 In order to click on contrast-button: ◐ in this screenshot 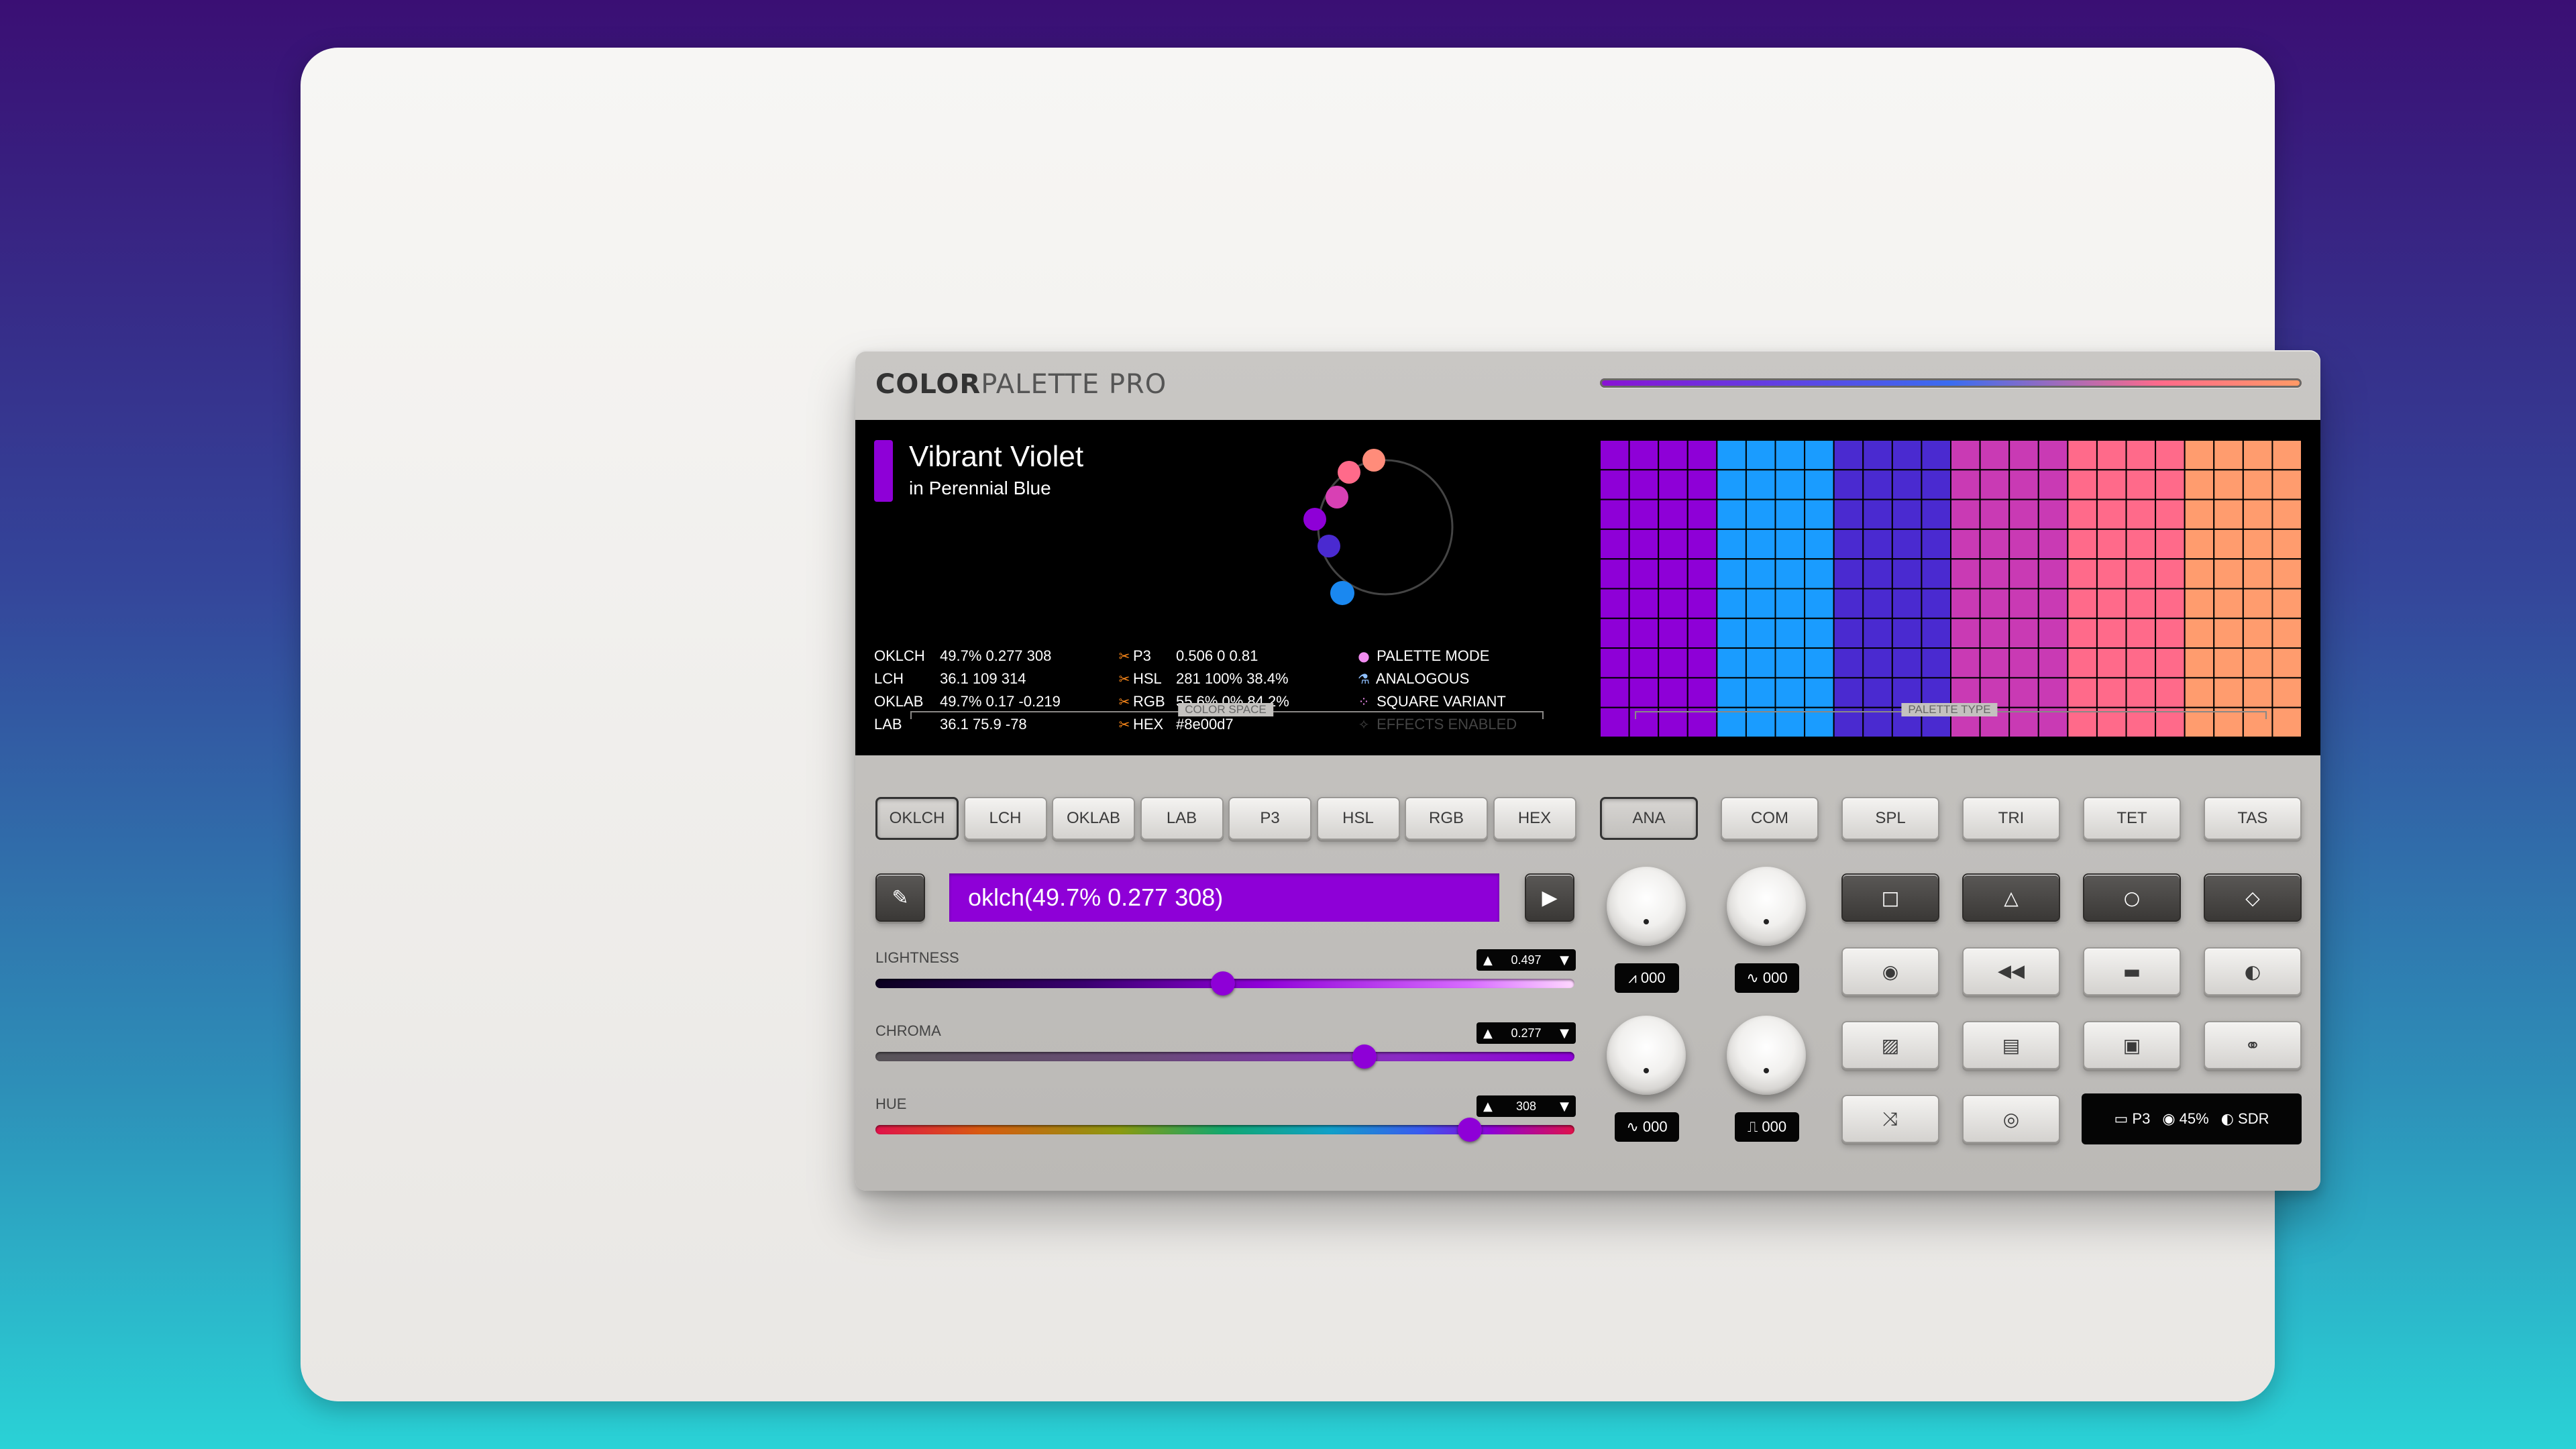, I will do `click(2253, 971)`.